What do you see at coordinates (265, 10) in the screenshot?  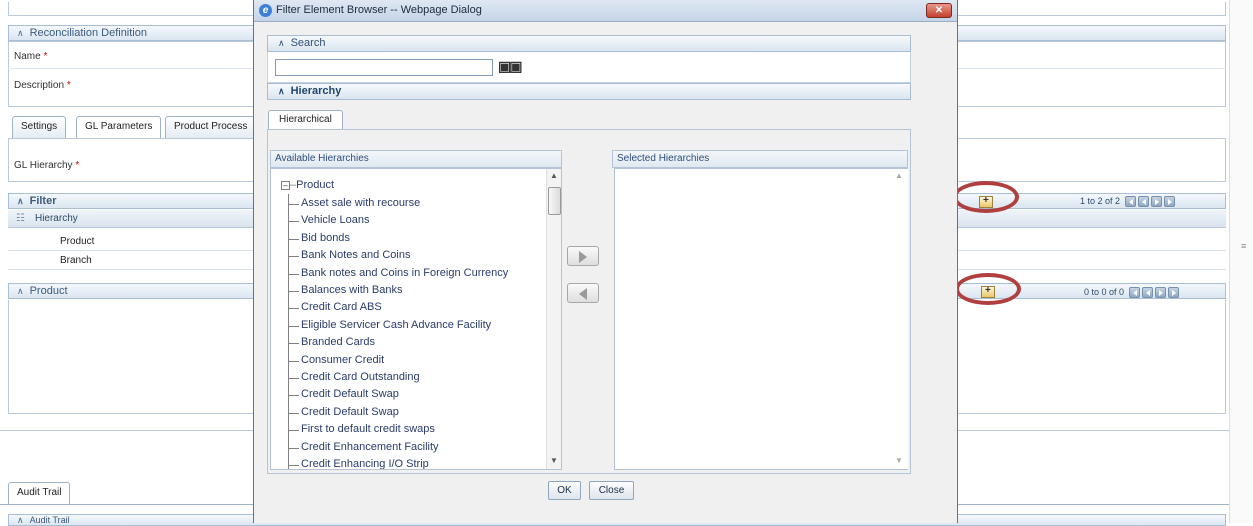 I see `browser-icon: e` at bounding box center [265, 10].